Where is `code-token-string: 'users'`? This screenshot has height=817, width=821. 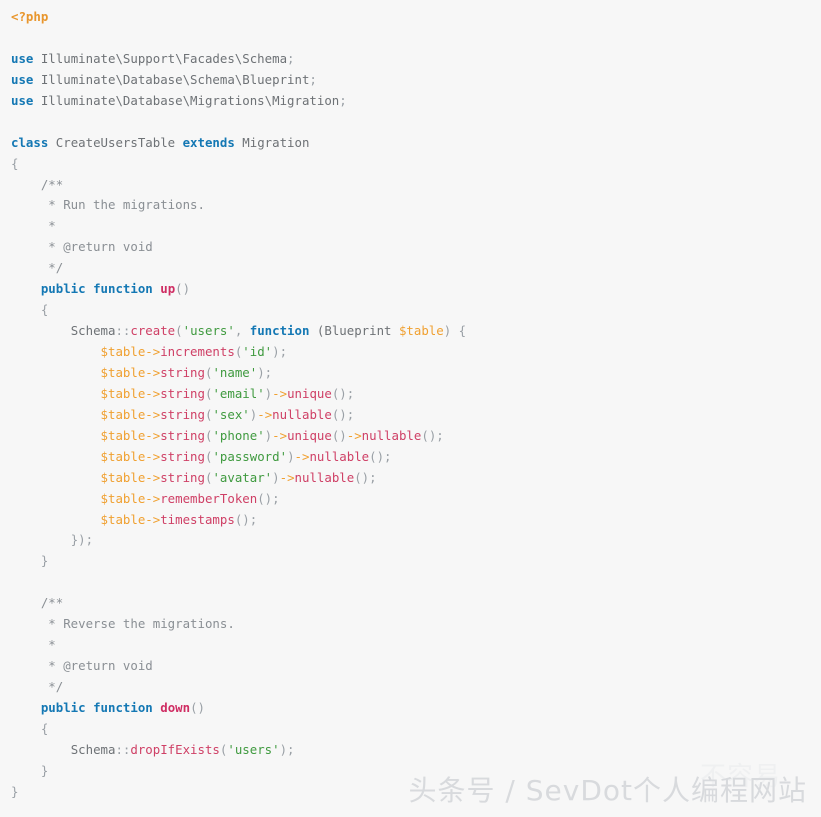 code-token-string: 'users' is located at coordinates (208, 331).